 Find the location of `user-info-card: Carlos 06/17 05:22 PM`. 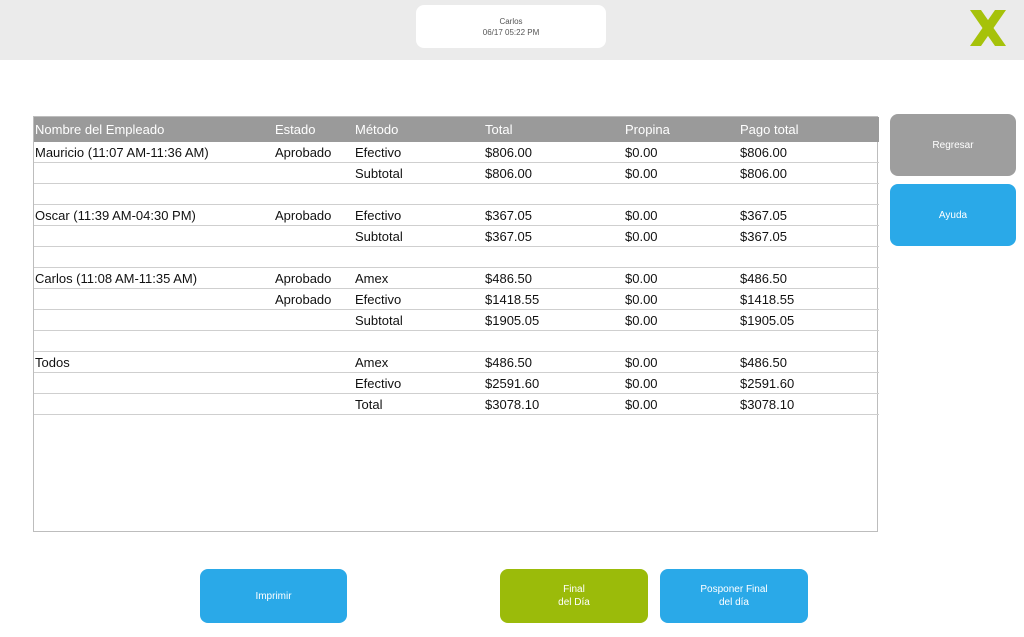

user-info-card: Carlos 06/17 05:22 PM is located at coordinates (511, 26).